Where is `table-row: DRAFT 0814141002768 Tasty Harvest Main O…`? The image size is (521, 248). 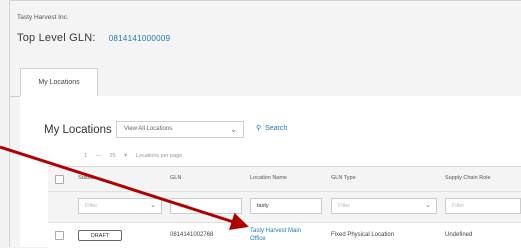
table-row: DRAFT 0814141002768 Tasty Harvest Main O… is located at coordinates (284, 235).